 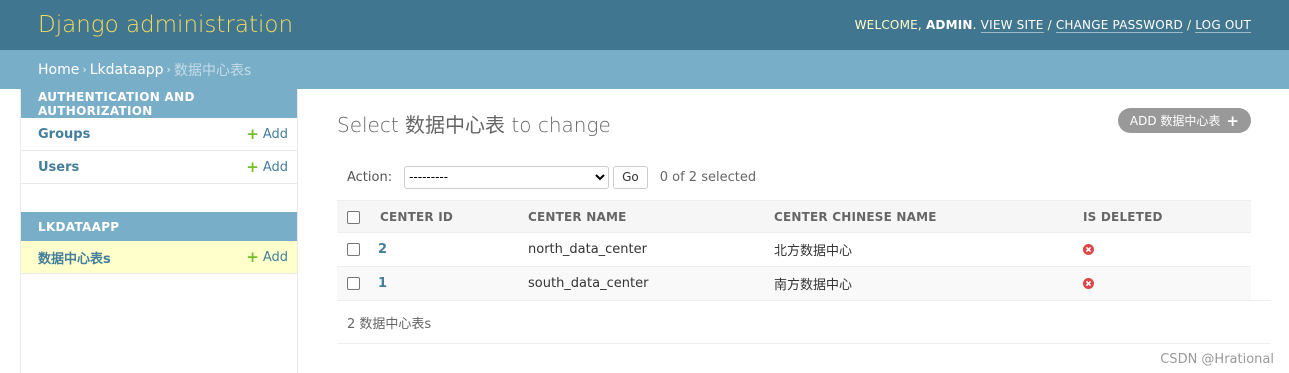 I want to click on center-id-link: 2, so click(x=382, y=249).